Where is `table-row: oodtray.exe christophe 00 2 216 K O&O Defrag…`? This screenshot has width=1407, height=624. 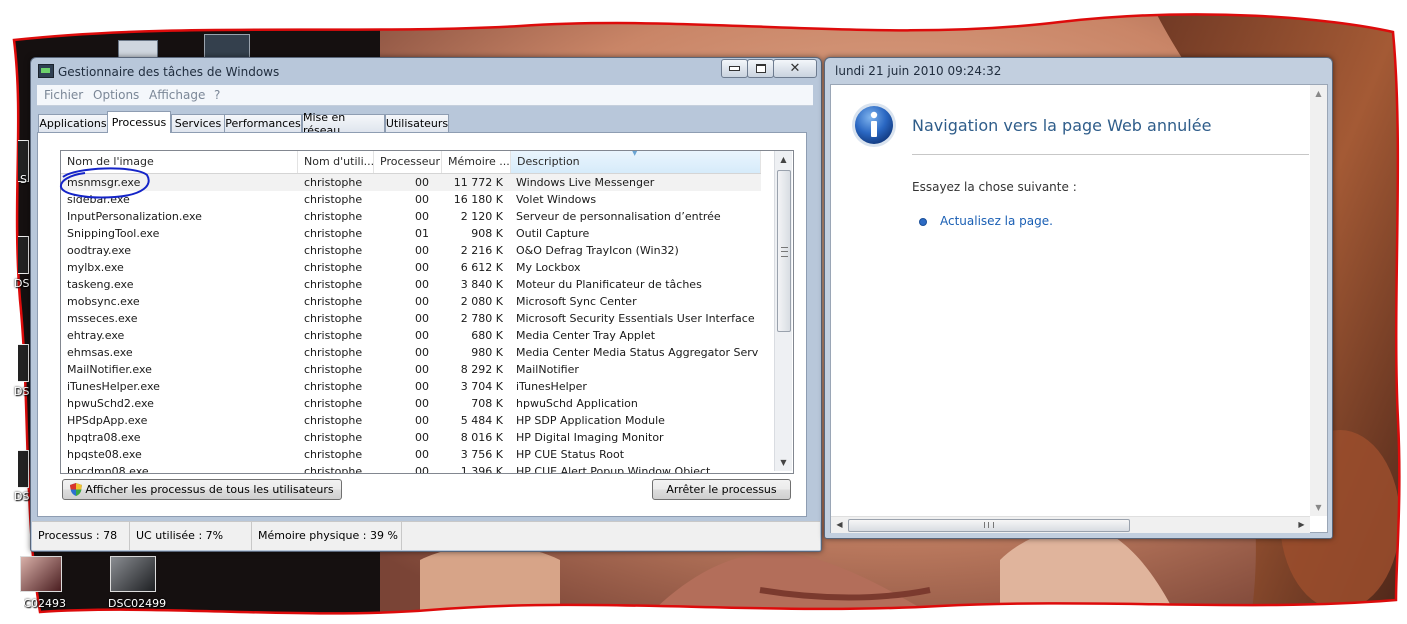
table-row: oodtray.exe christophe 00 2 216 K O&O Defrag… is located at coordinates (411, 250).